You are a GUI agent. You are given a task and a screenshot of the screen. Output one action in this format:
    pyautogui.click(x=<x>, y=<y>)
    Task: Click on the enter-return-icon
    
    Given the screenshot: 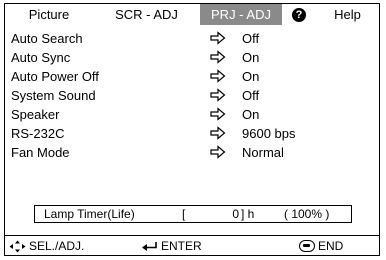 What is the action you would take?
    pyautogui.click(x=149, y=246)
    